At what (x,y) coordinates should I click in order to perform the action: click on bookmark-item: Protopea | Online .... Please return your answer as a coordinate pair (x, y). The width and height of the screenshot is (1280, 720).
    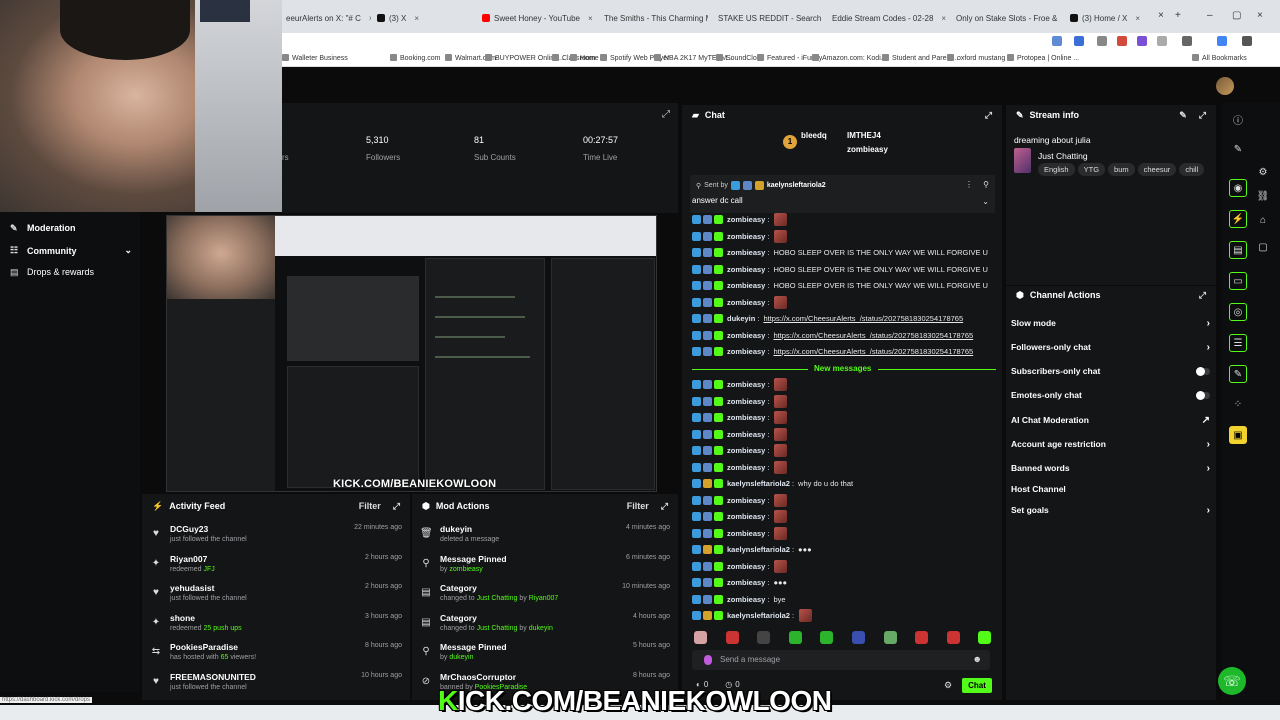
    Looking at the image, I should click on (1043, 58).